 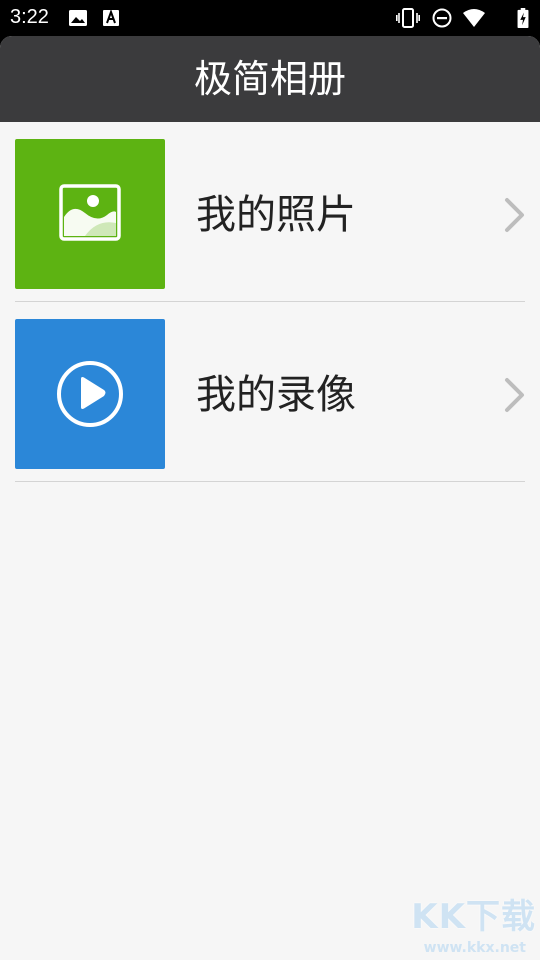 What do you see at coordinates (474, 948) in the screenshot?
I see `watermark-url: www.kkx.net` at bounding box center [474, 948].